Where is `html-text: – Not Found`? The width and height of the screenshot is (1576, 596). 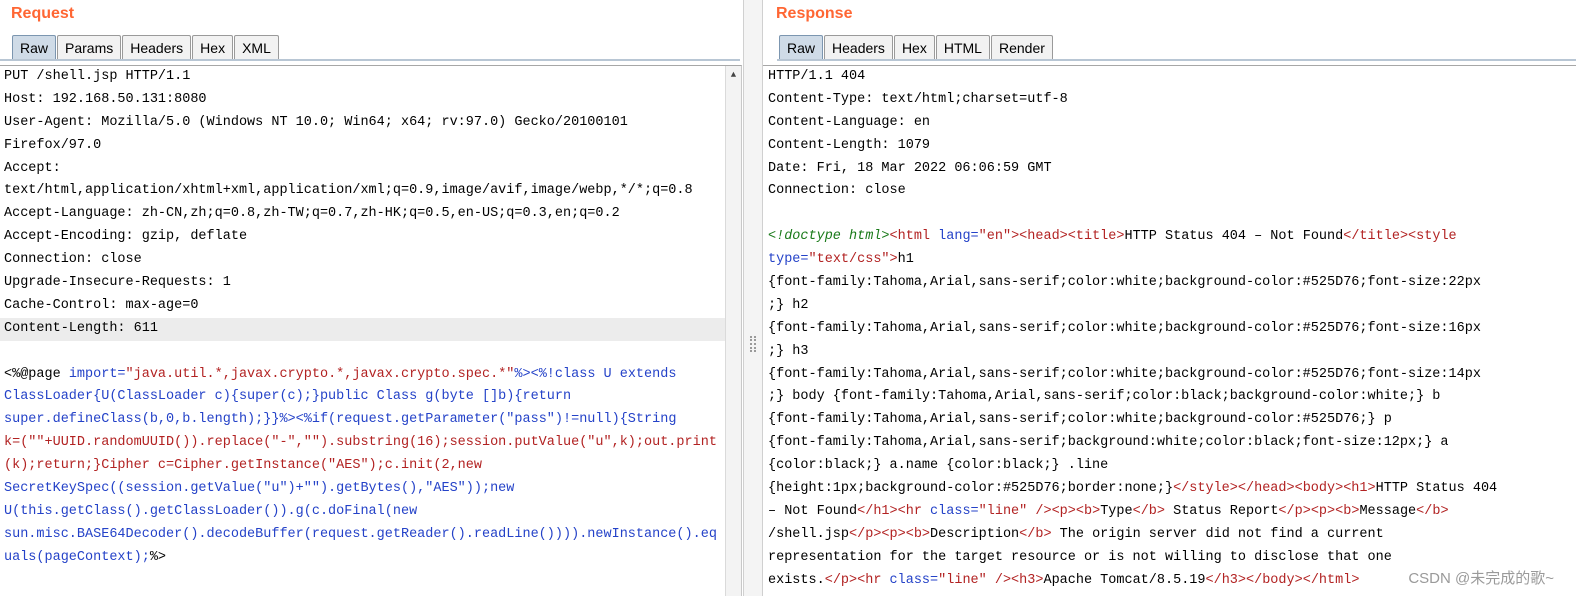
html-text: – Not Found is located at coordinates (813, 511).